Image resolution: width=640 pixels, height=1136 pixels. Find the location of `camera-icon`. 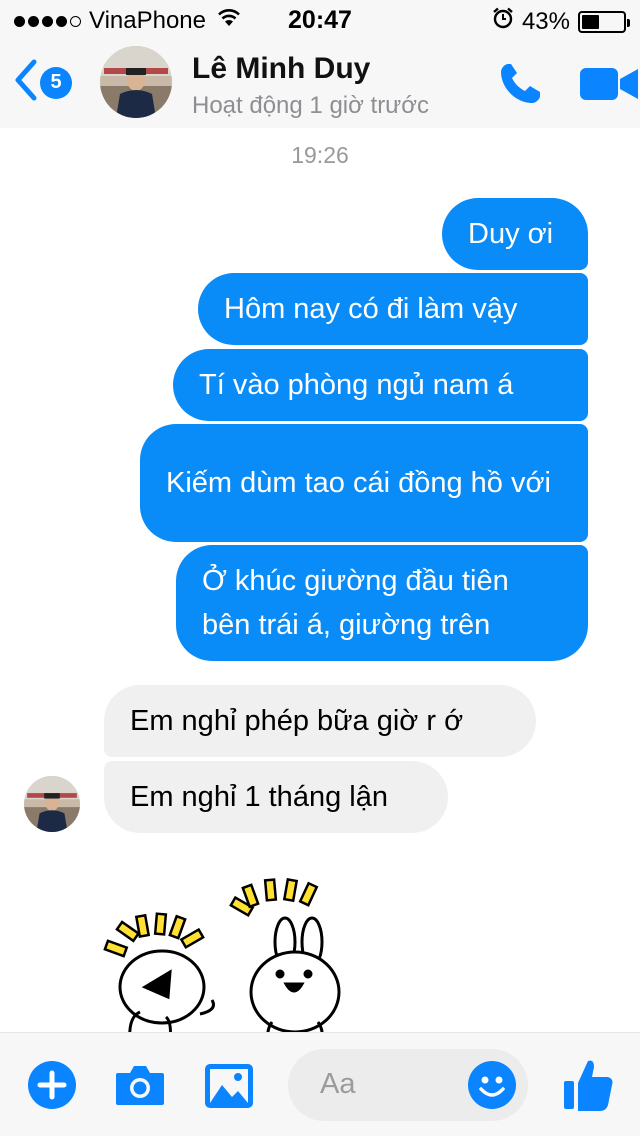

camera-icon is located at coordinates (140, 1088).